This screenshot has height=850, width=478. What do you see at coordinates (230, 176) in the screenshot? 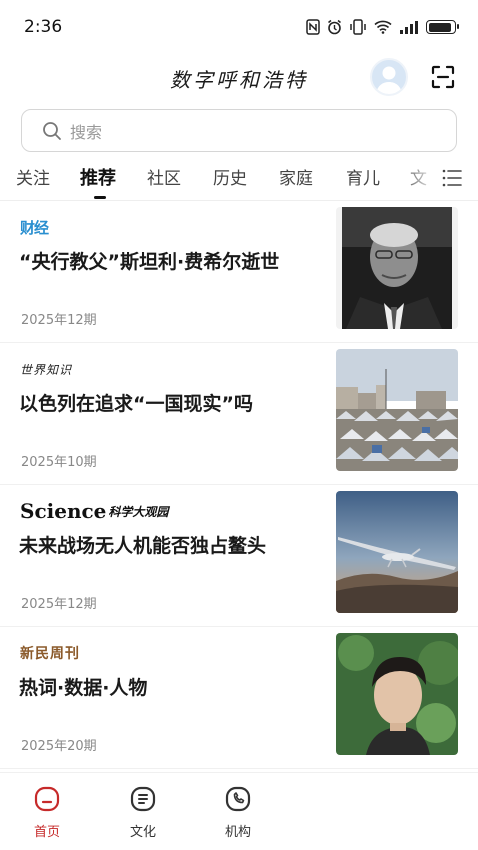
I see `tab-lishi: 历史` at bounding box center [230, 176].